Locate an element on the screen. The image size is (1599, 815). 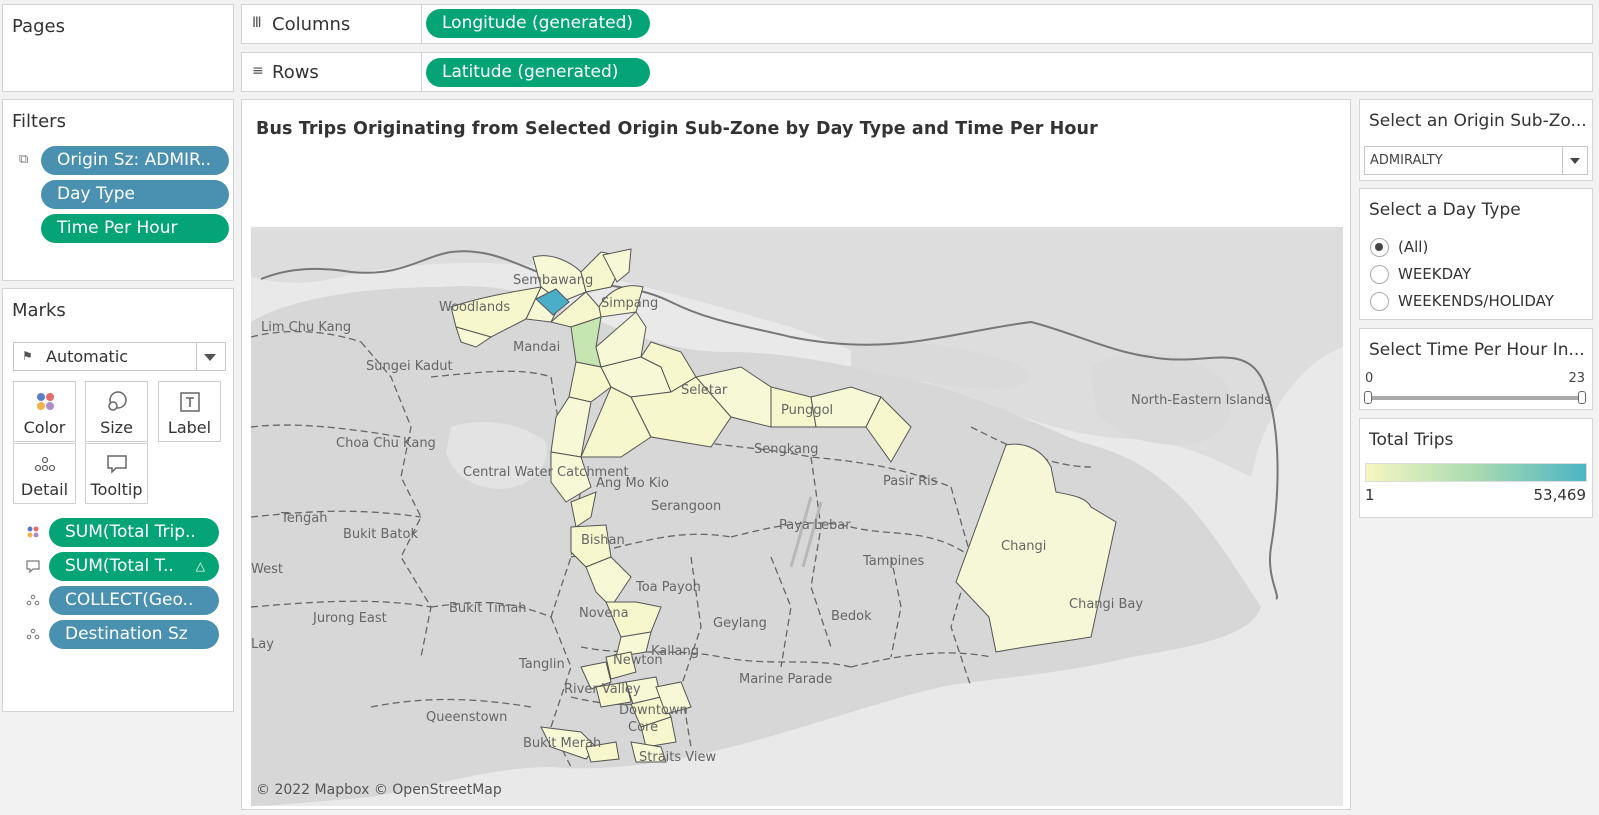
radio-weekends-label: WEEKENDS/HOLIDAY is located at coordinates (1476, 301).